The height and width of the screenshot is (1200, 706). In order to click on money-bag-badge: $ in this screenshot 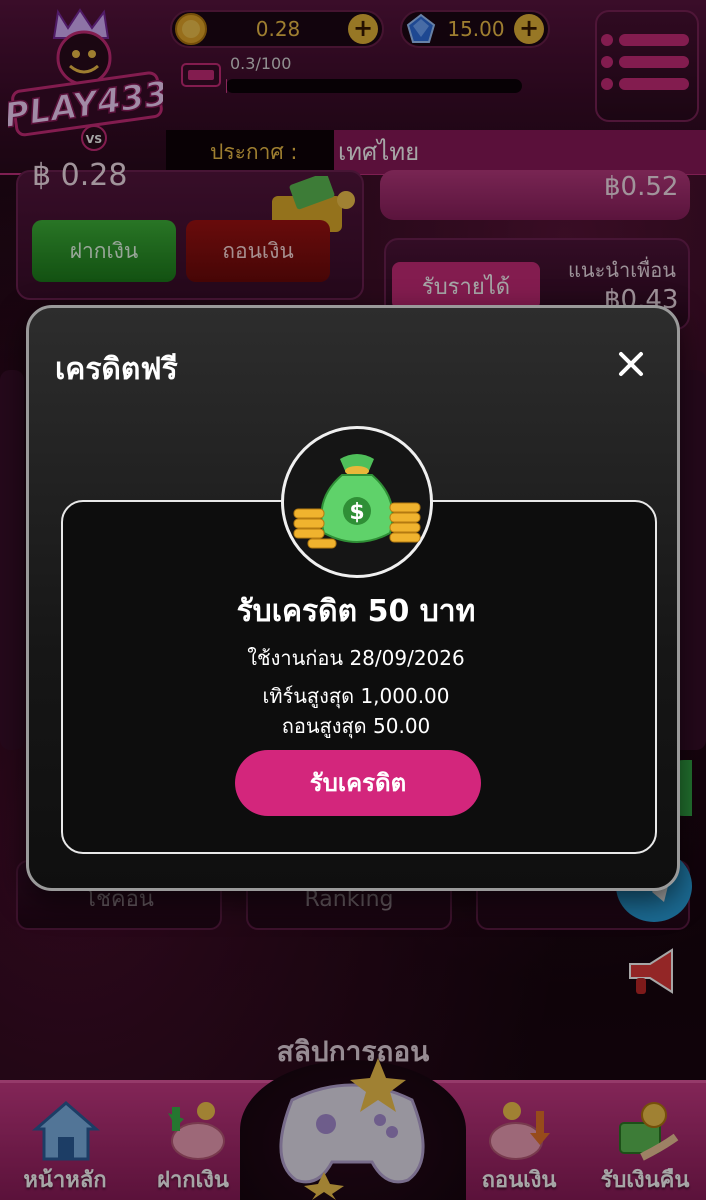, I will do `click(357, 502)`.